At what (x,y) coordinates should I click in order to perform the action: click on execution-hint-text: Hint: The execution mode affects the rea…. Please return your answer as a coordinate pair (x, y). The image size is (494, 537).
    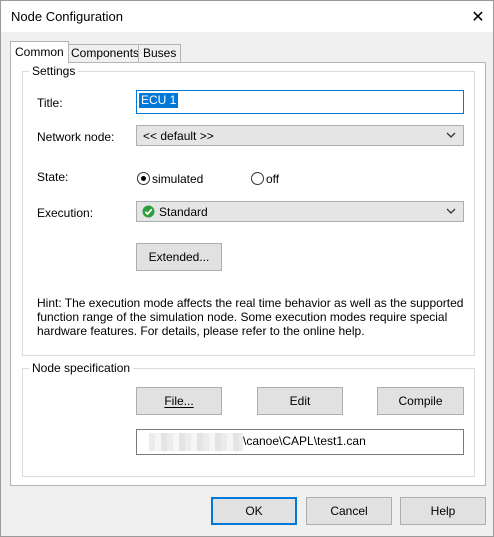
    Looking at the image, I should click on (250, 317).